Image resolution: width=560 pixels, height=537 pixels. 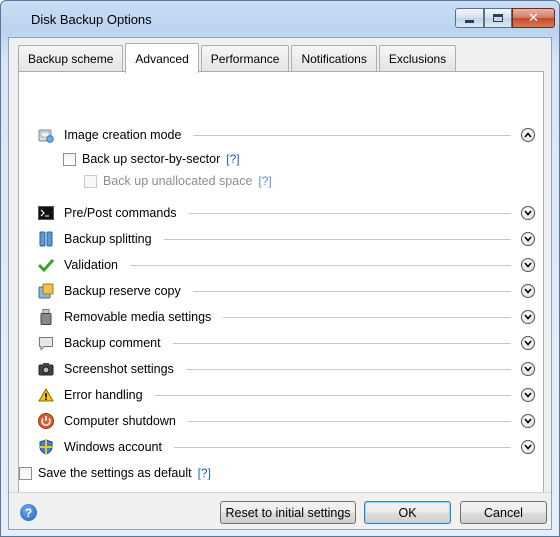 I want to click on section-label: Pre/Post commands, so click(x=120, y=213).